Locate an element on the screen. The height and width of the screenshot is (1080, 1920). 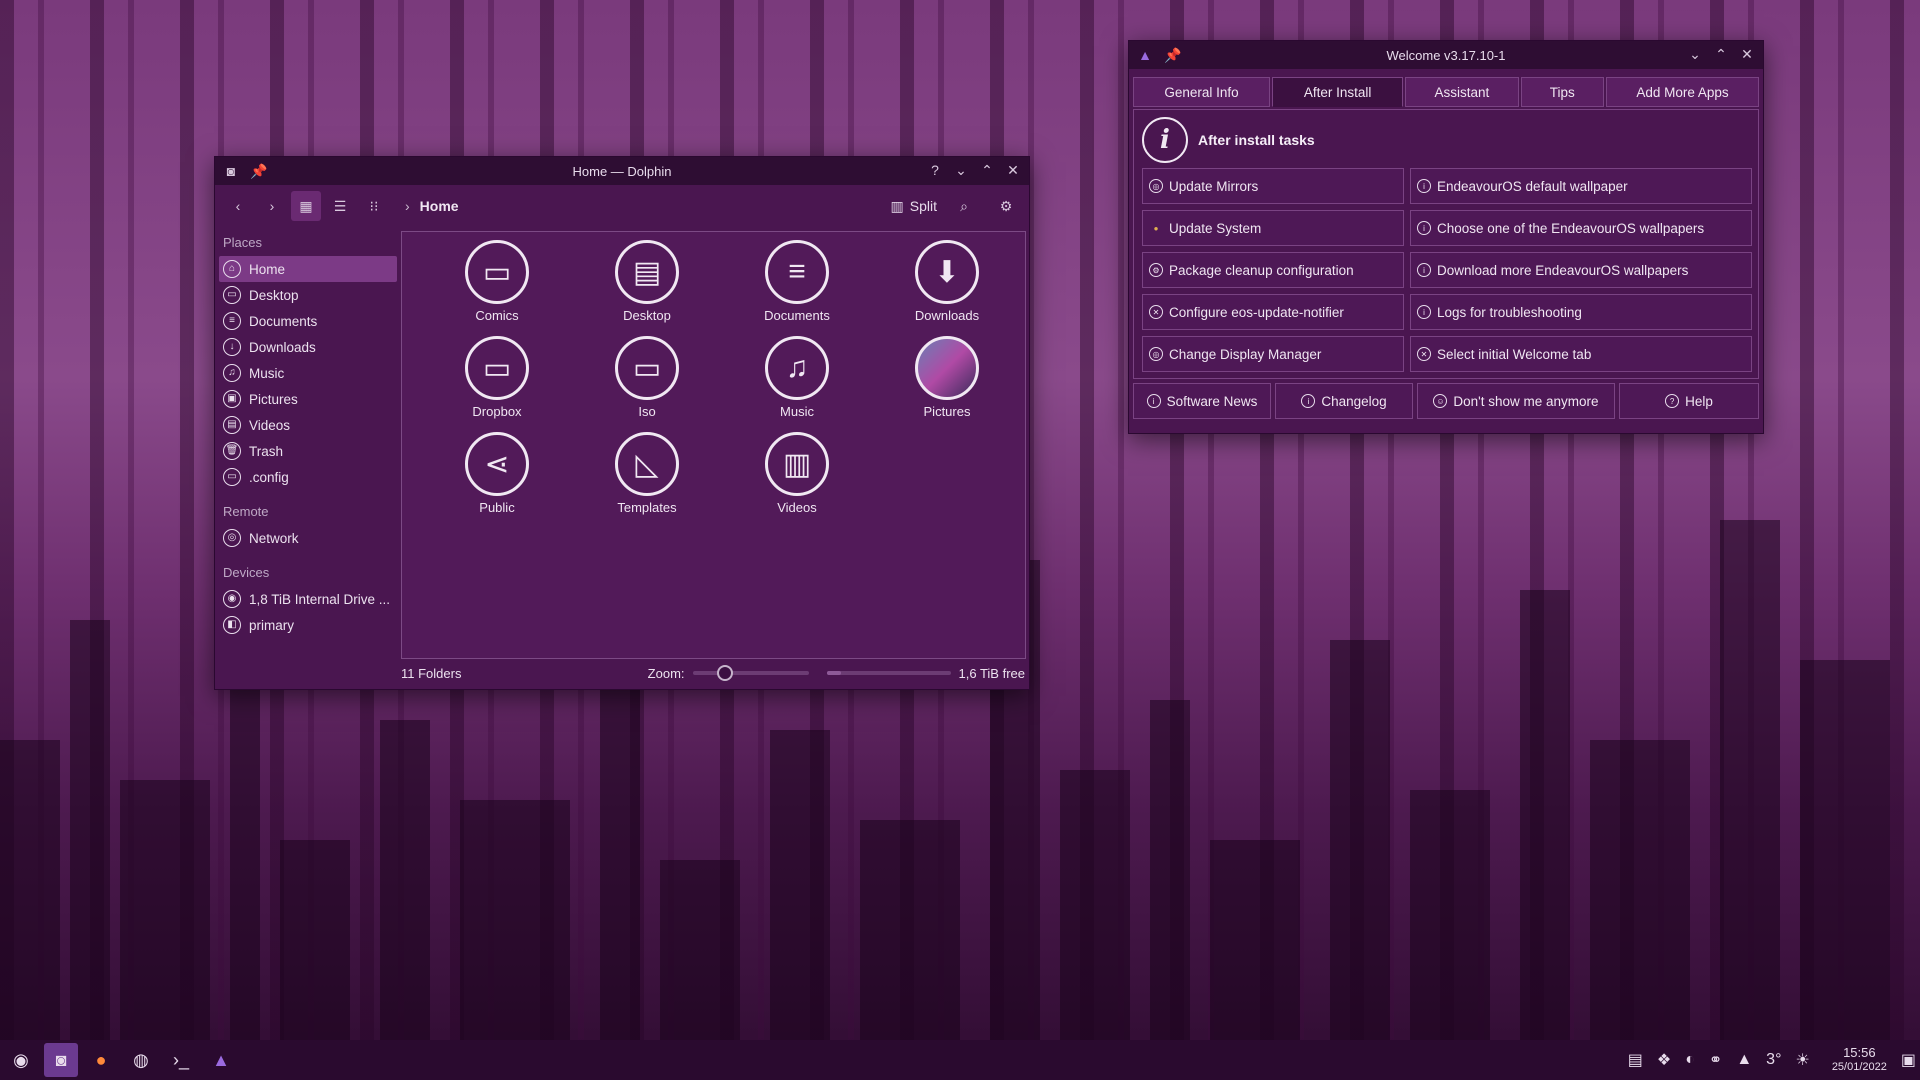
place-pictures: ▣ Pictures is located at coordinates (308, 399).